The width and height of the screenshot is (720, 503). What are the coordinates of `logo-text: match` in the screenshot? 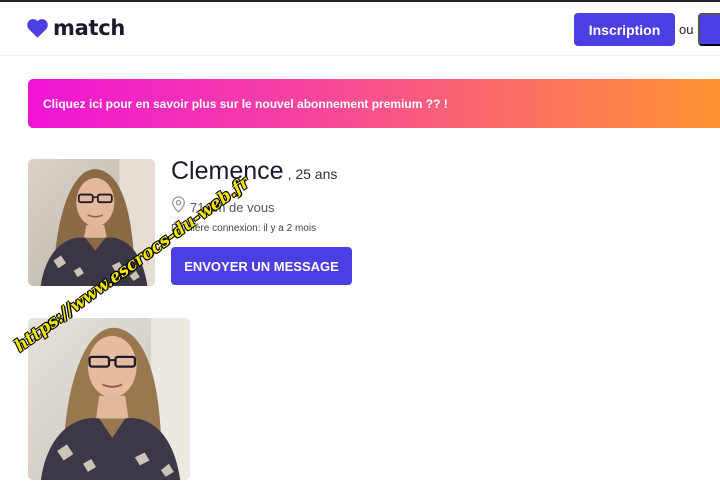 It's located at (89, 28).